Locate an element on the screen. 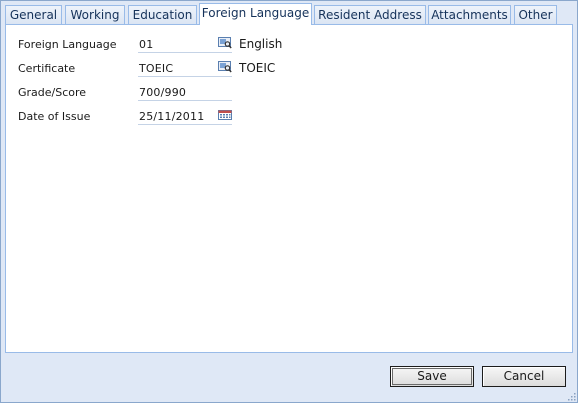  calendar-icon is located at coordinates (225, 115).